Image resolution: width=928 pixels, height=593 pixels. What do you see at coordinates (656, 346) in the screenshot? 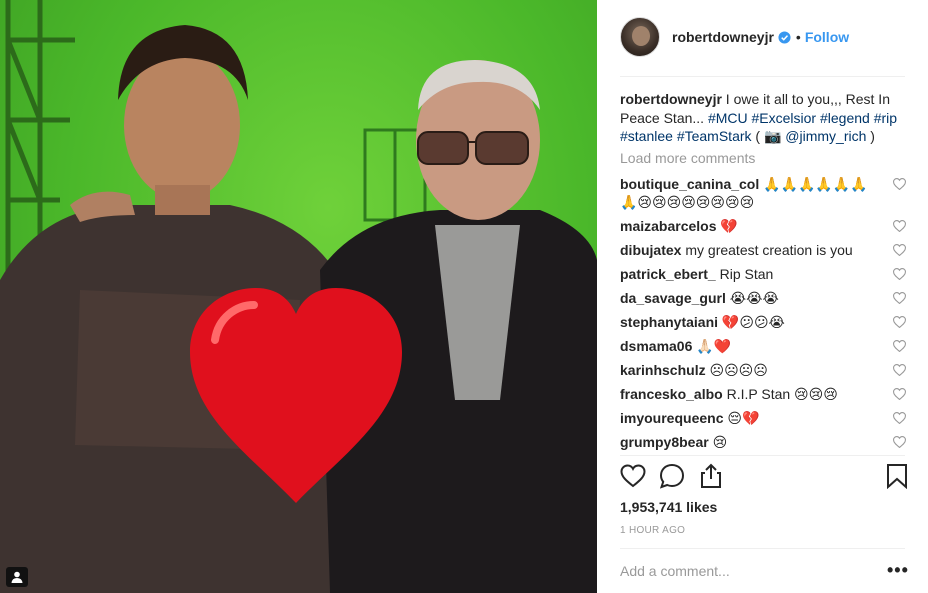
I see `comment-username: dsmama06` at bounding box center [656, 346].